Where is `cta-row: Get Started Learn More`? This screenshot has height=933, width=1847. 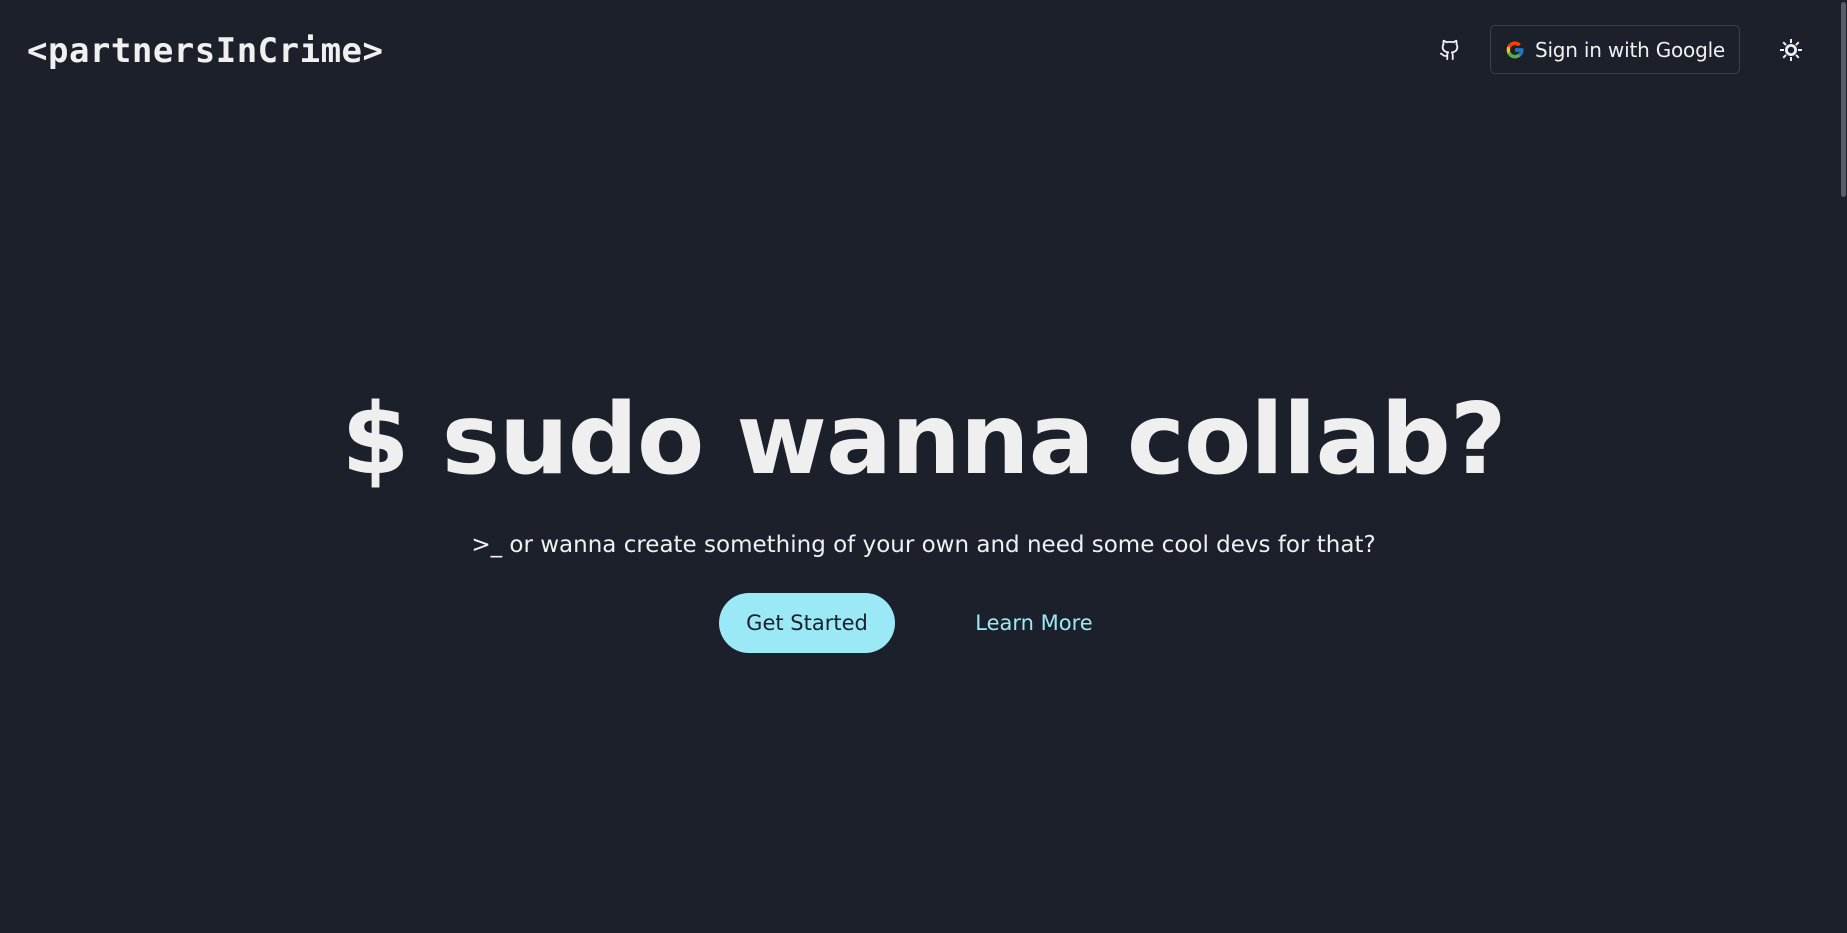
cta-row: Get Started Learn More is located at coordinates (923, 623).